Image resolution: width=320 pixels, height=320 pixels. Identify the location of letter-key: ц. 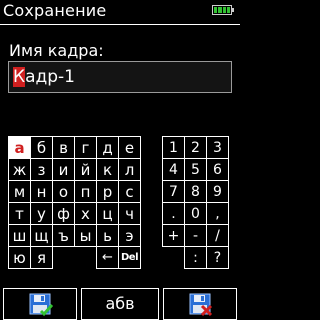
(107, 213).